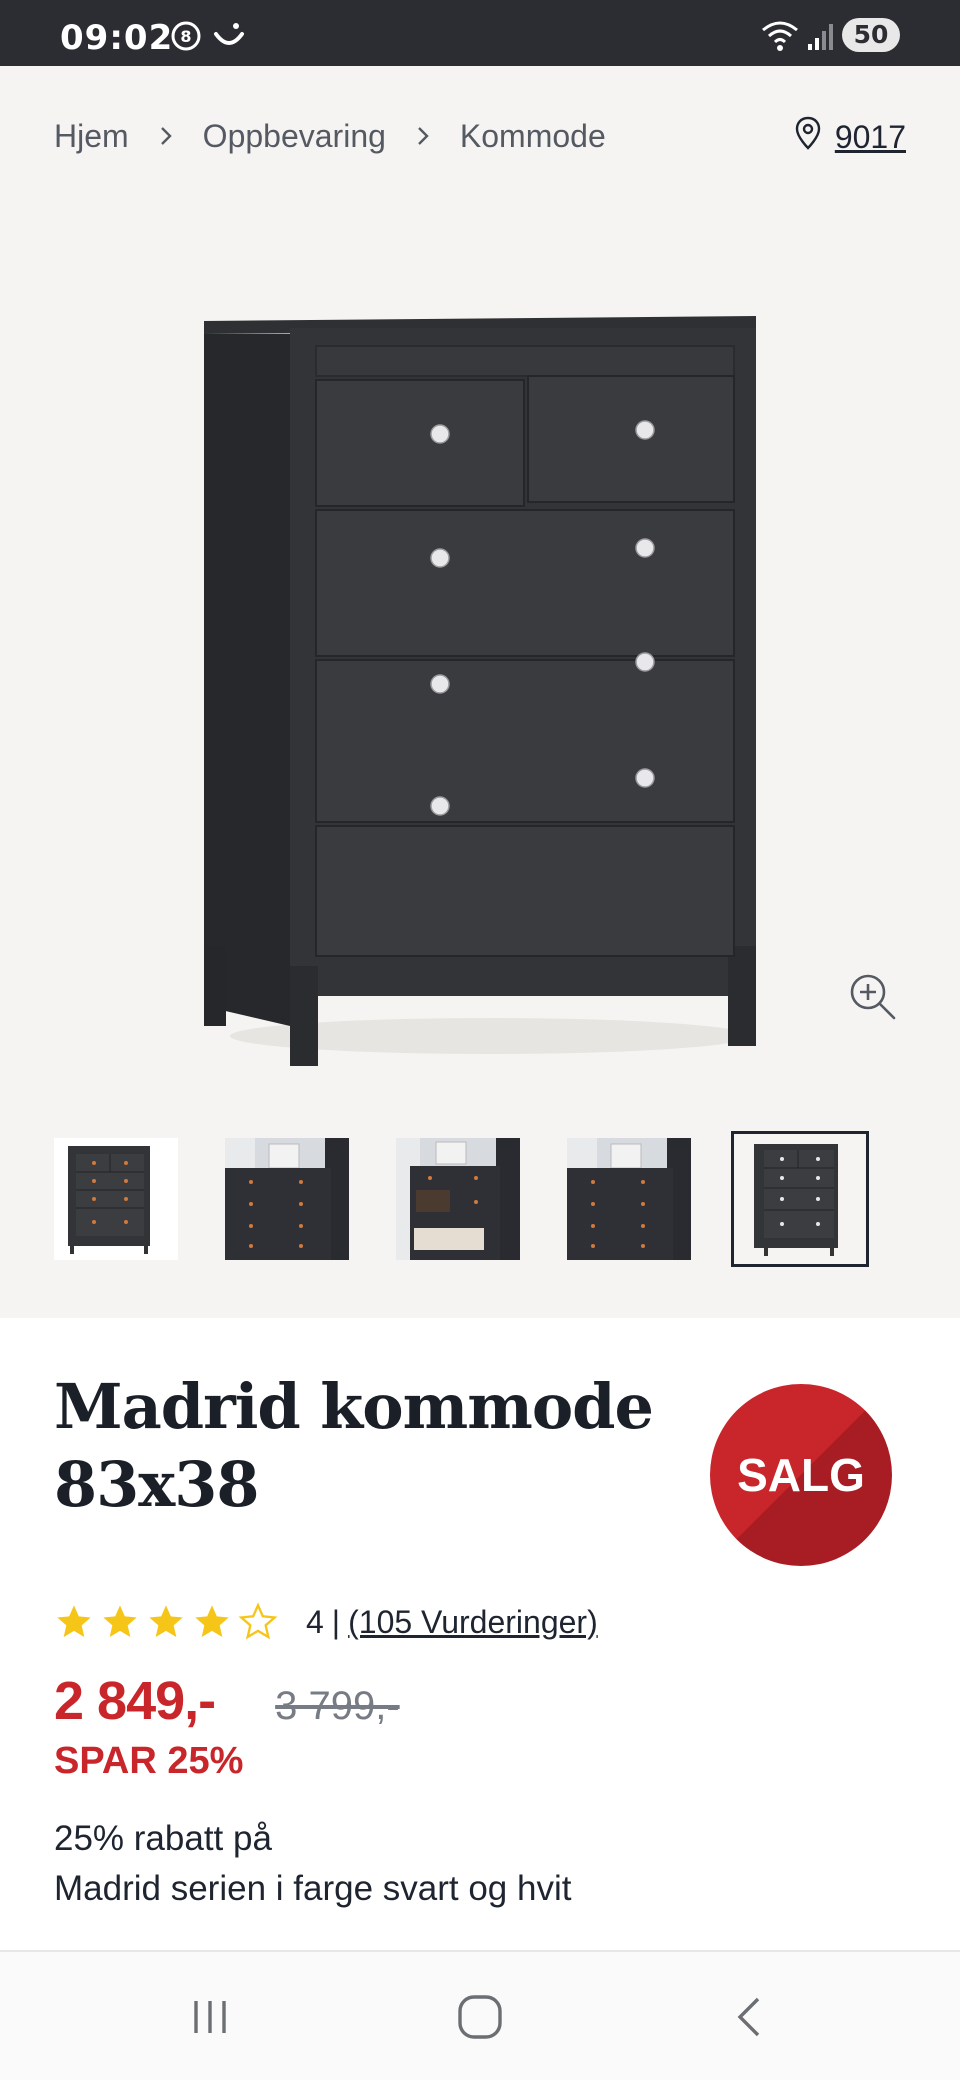 The image size is (960, 2080). I want to click on savings-label: SPAR 25%, so click(149, 1761).